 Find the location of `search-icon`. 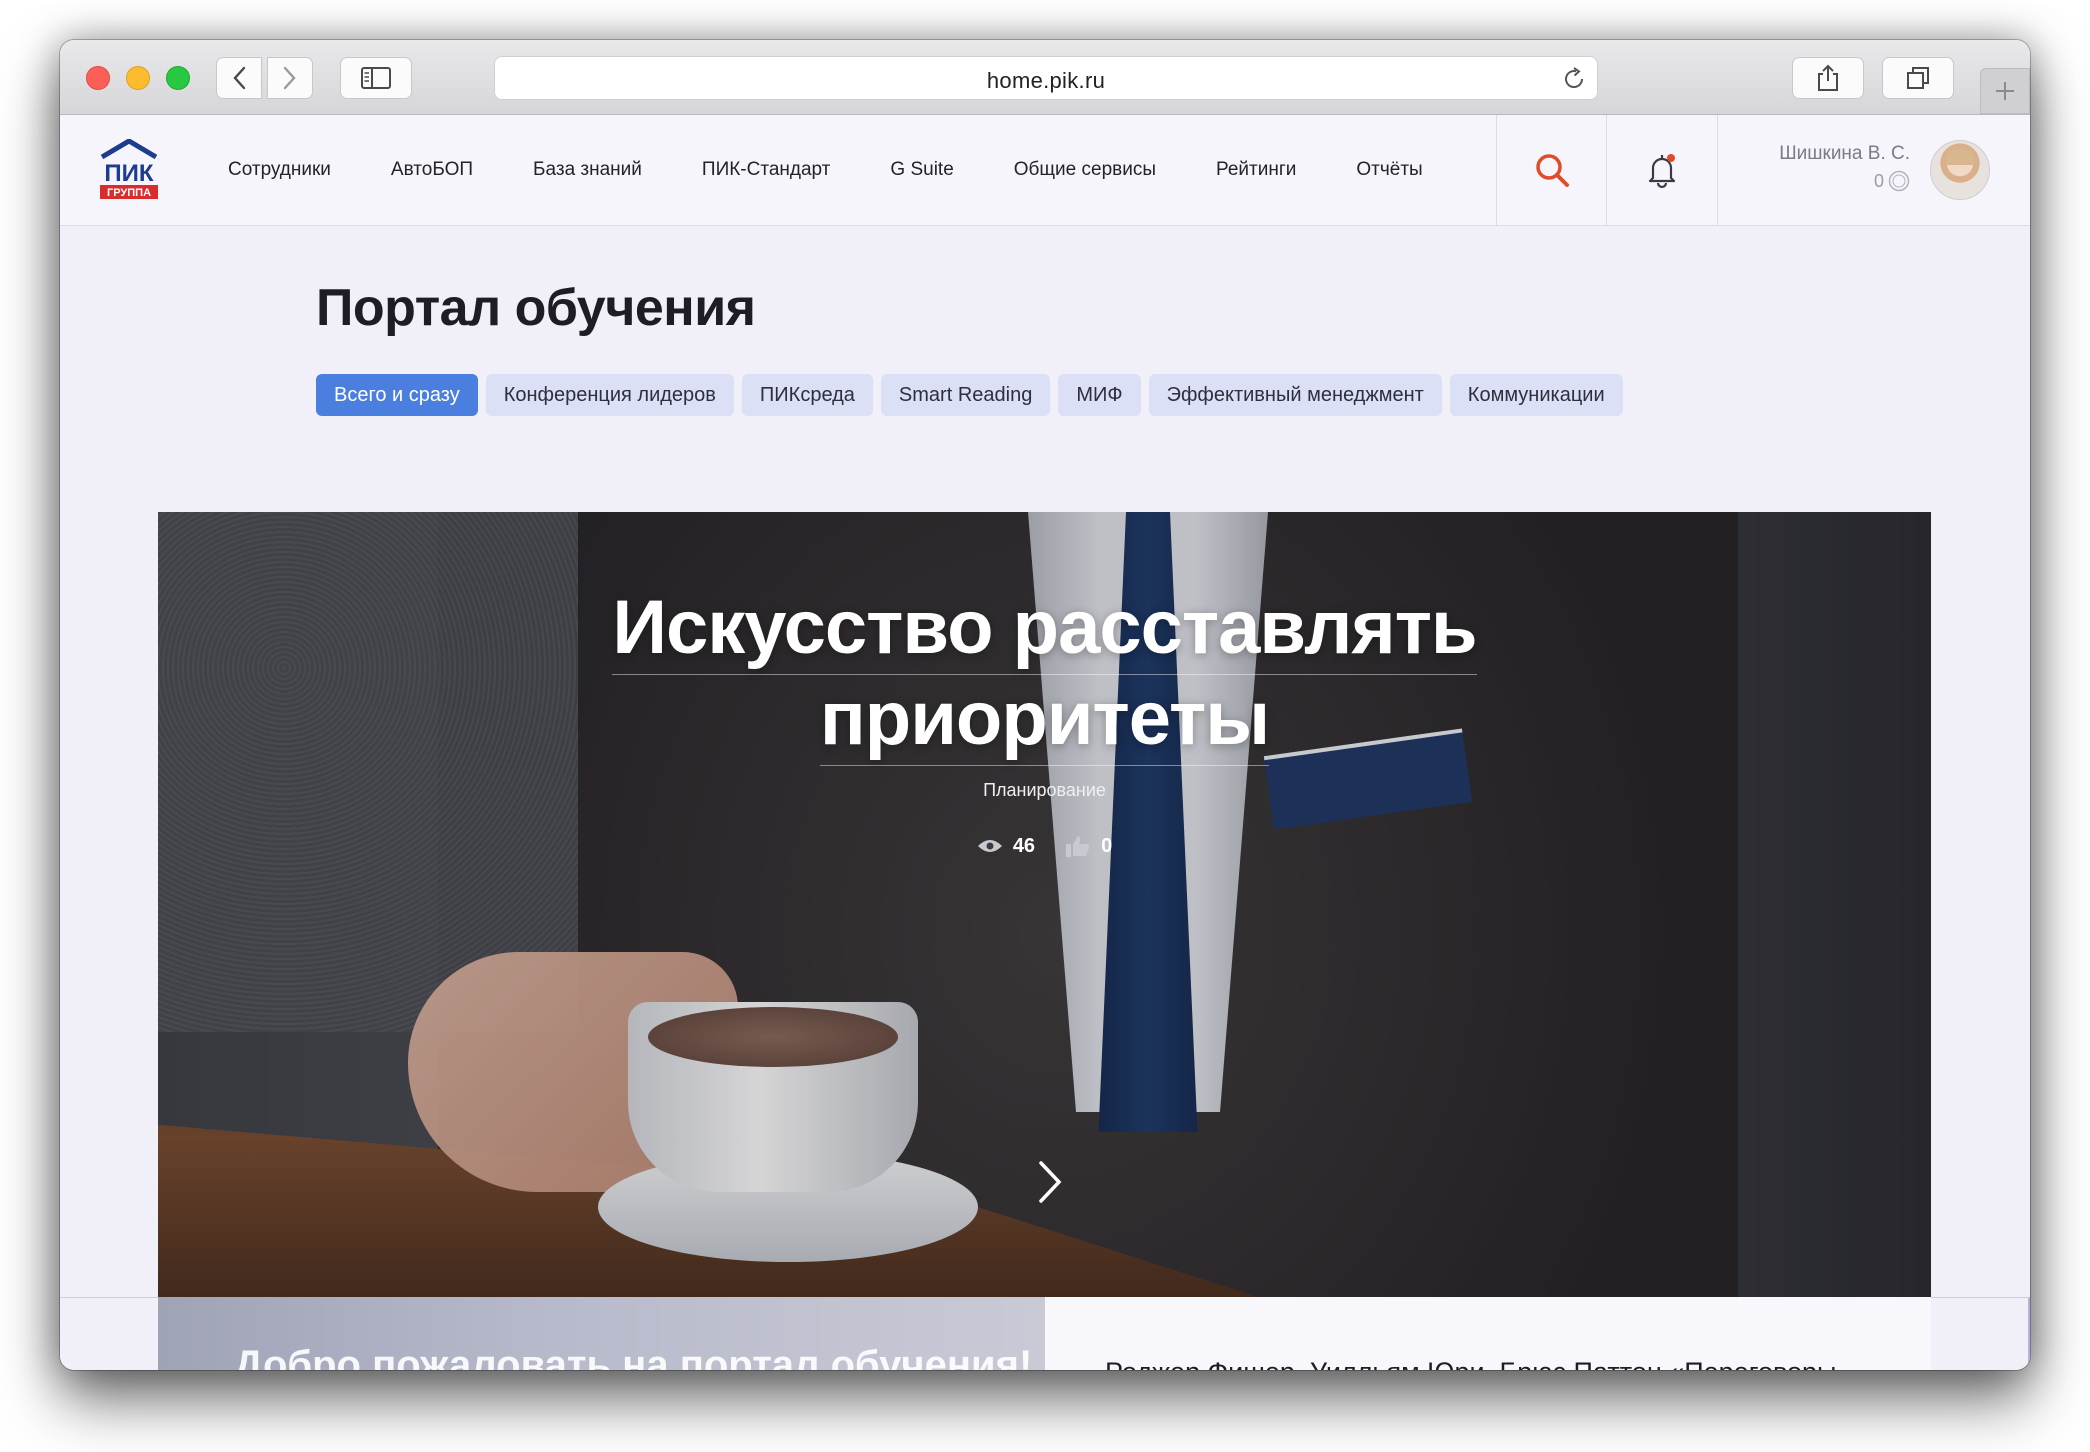

search-icon is located at coordinates (1552, 170).